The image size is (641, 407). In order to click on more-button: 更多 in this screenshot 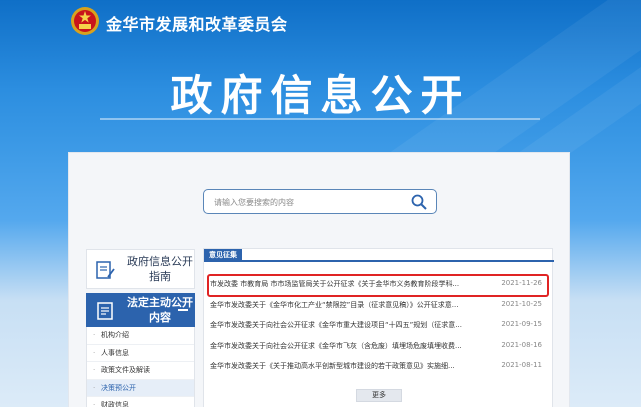, I will do `click(379, 395)`.